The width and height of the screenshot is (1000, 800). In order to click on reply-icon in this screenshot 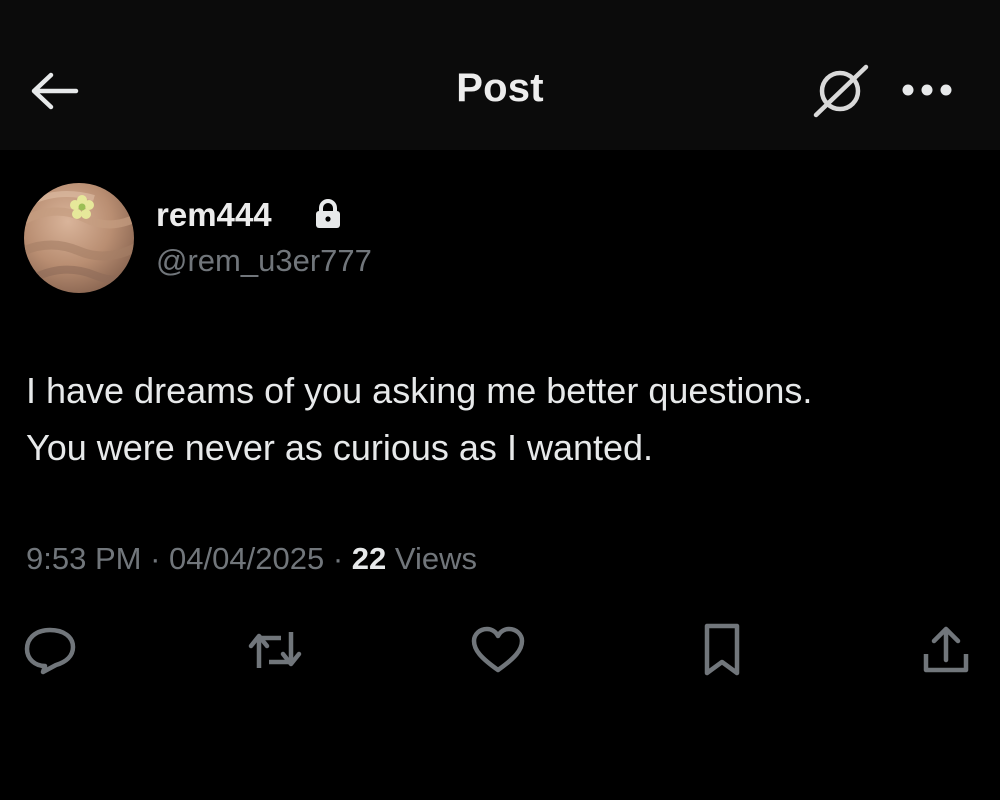, I will do `click(50, 650)`.